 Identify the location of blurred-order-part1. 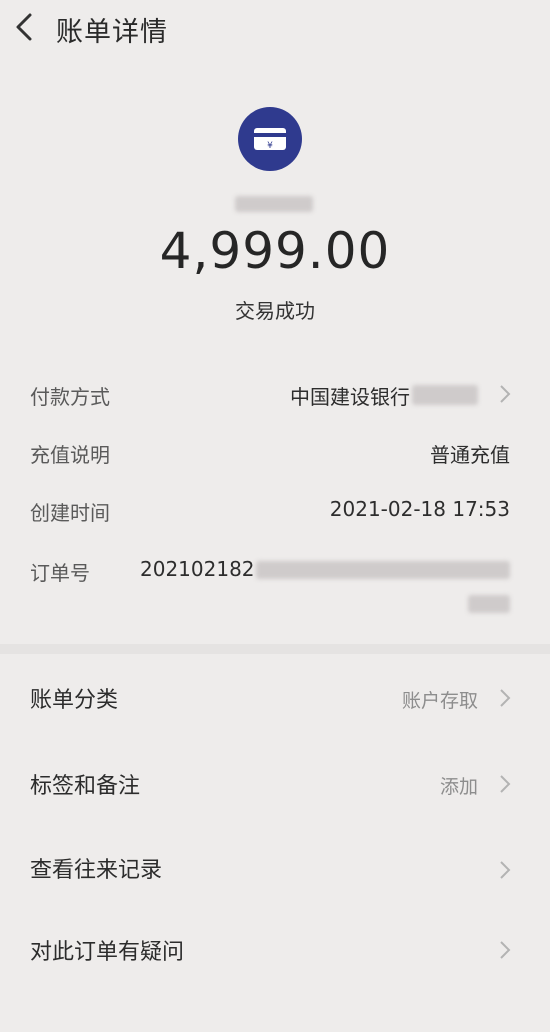
(383, 570).